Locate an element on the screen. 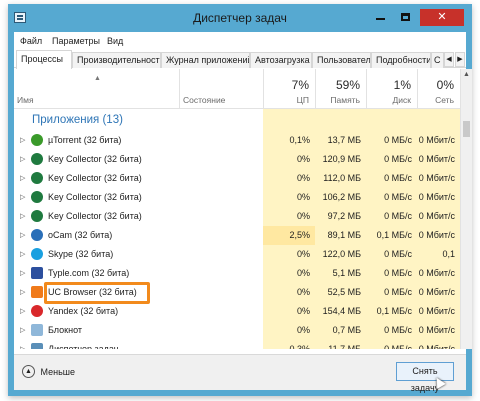  maximize-button is located at coordinates (405, 17).